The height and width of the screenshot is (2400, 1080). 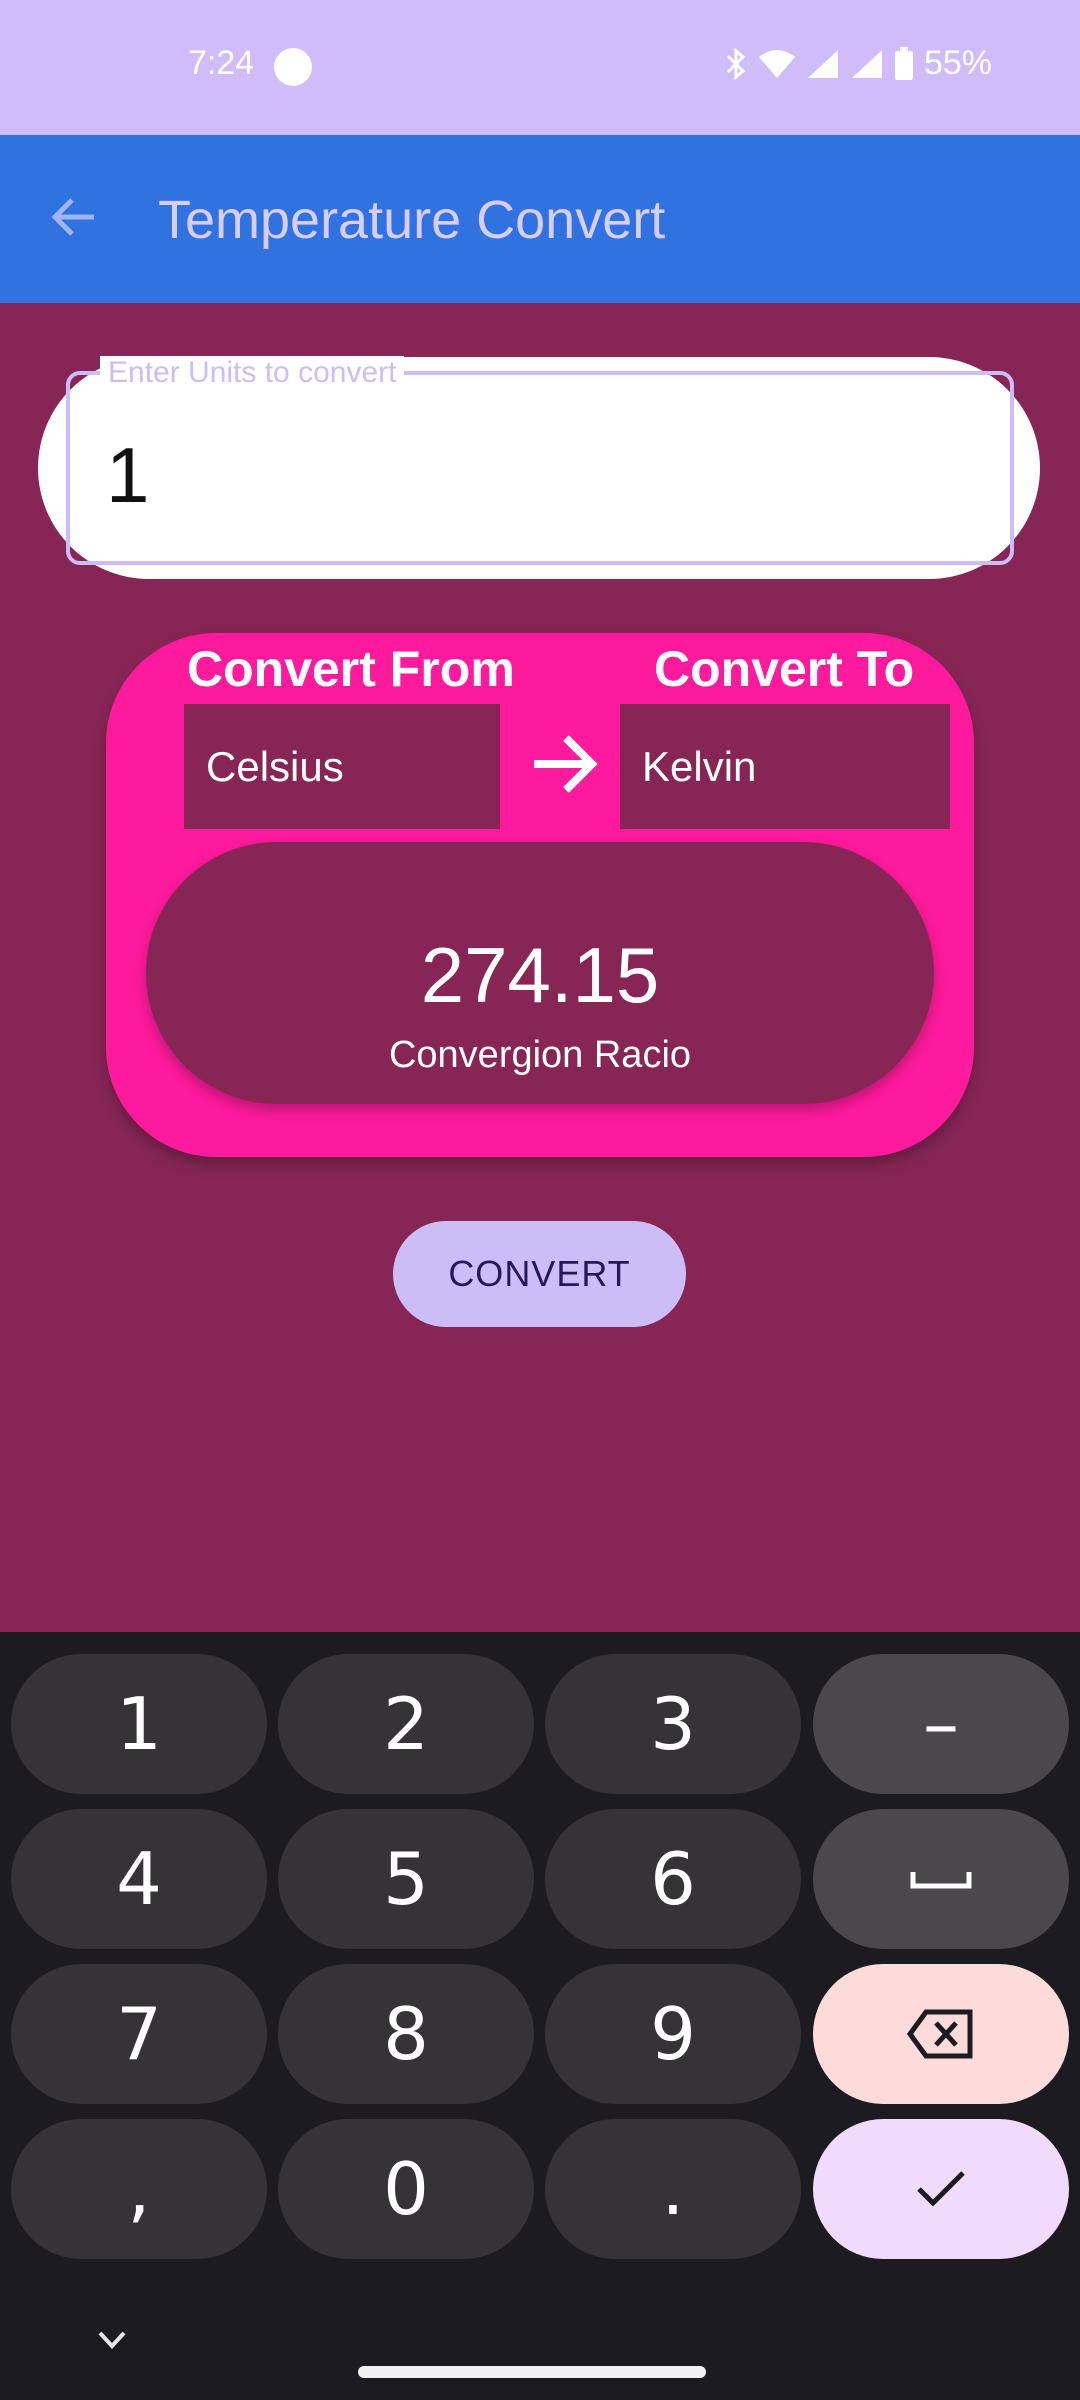 What do you see at coordinates (112, 2340) in the screenshot?
I see `chevron-down-icon` at bounding box center [112, 2340].